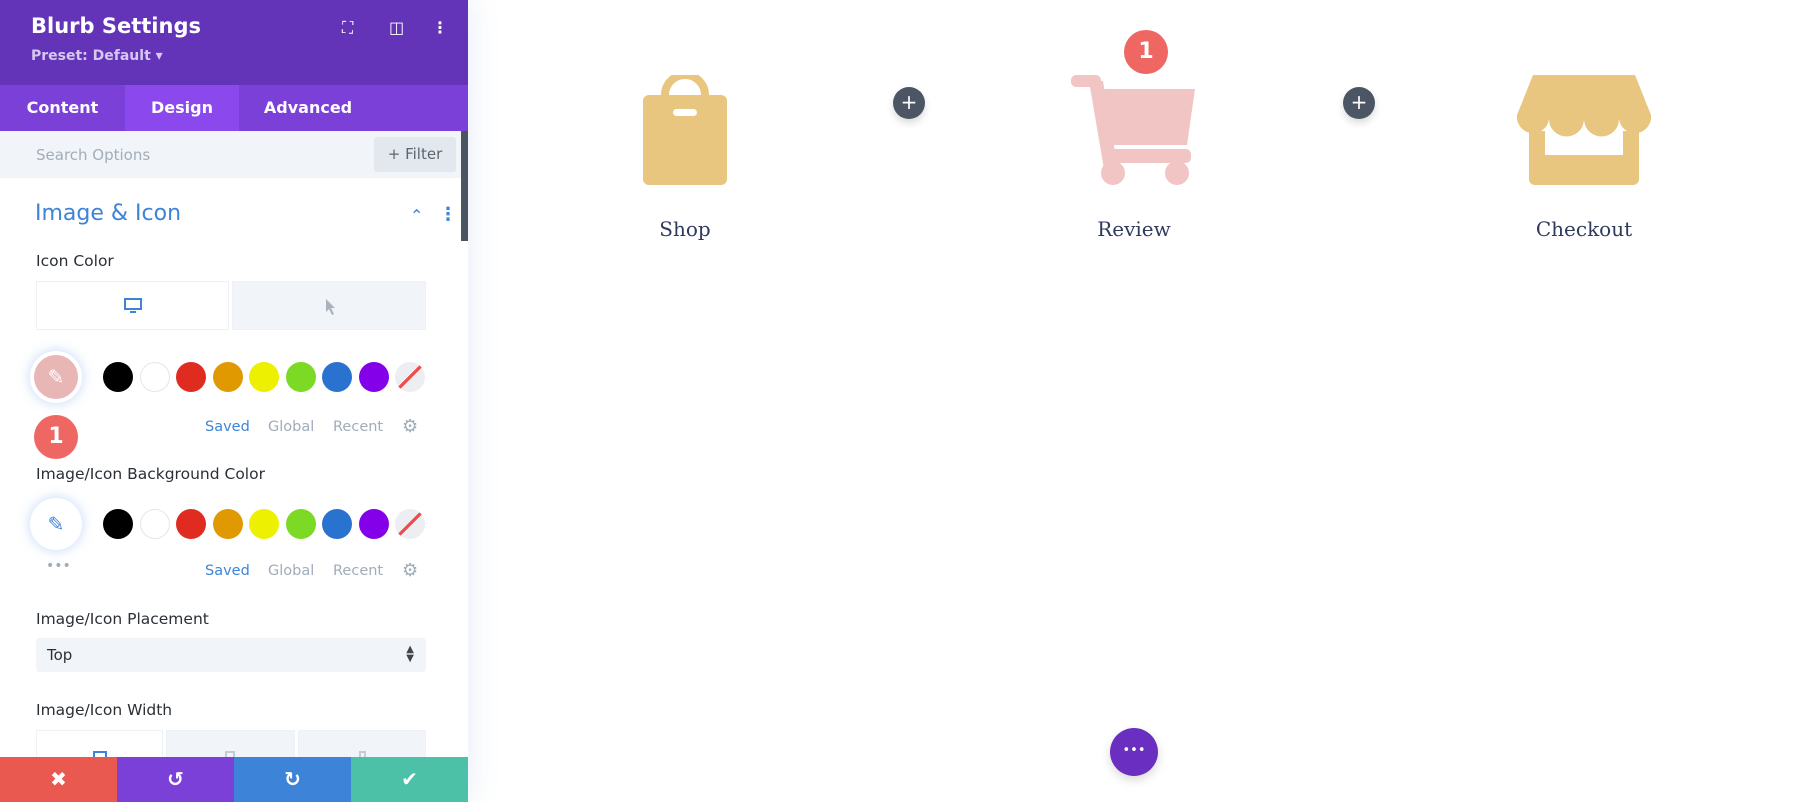 This screenshot has height=802, width=1800. What do you see at coordinates (99, 745) in the screenshot?
I see `width-desktop-tab` at bounding box center [99, 745].